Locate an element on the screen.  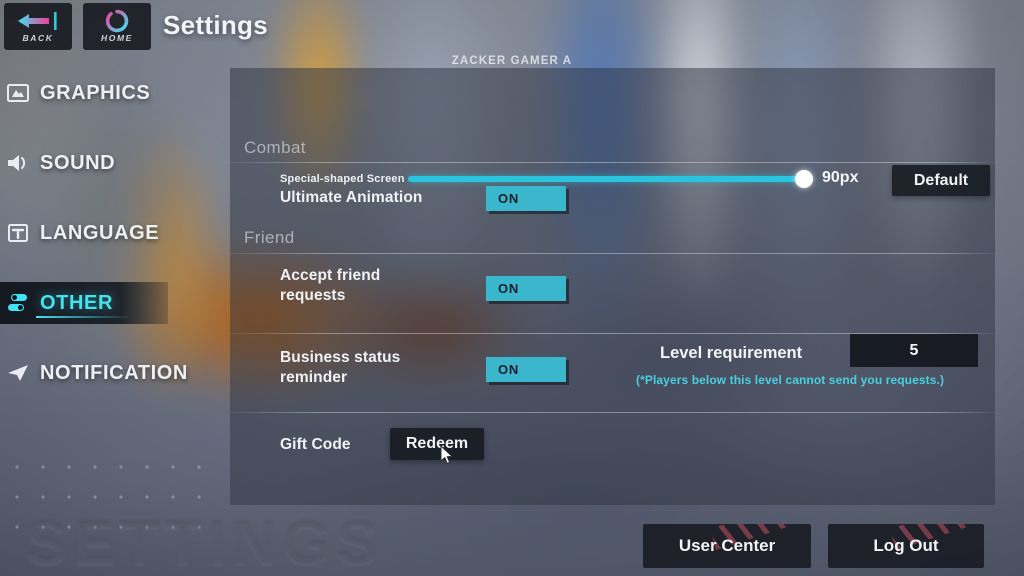
back-button: BACK is located at coordinates (38, 26).